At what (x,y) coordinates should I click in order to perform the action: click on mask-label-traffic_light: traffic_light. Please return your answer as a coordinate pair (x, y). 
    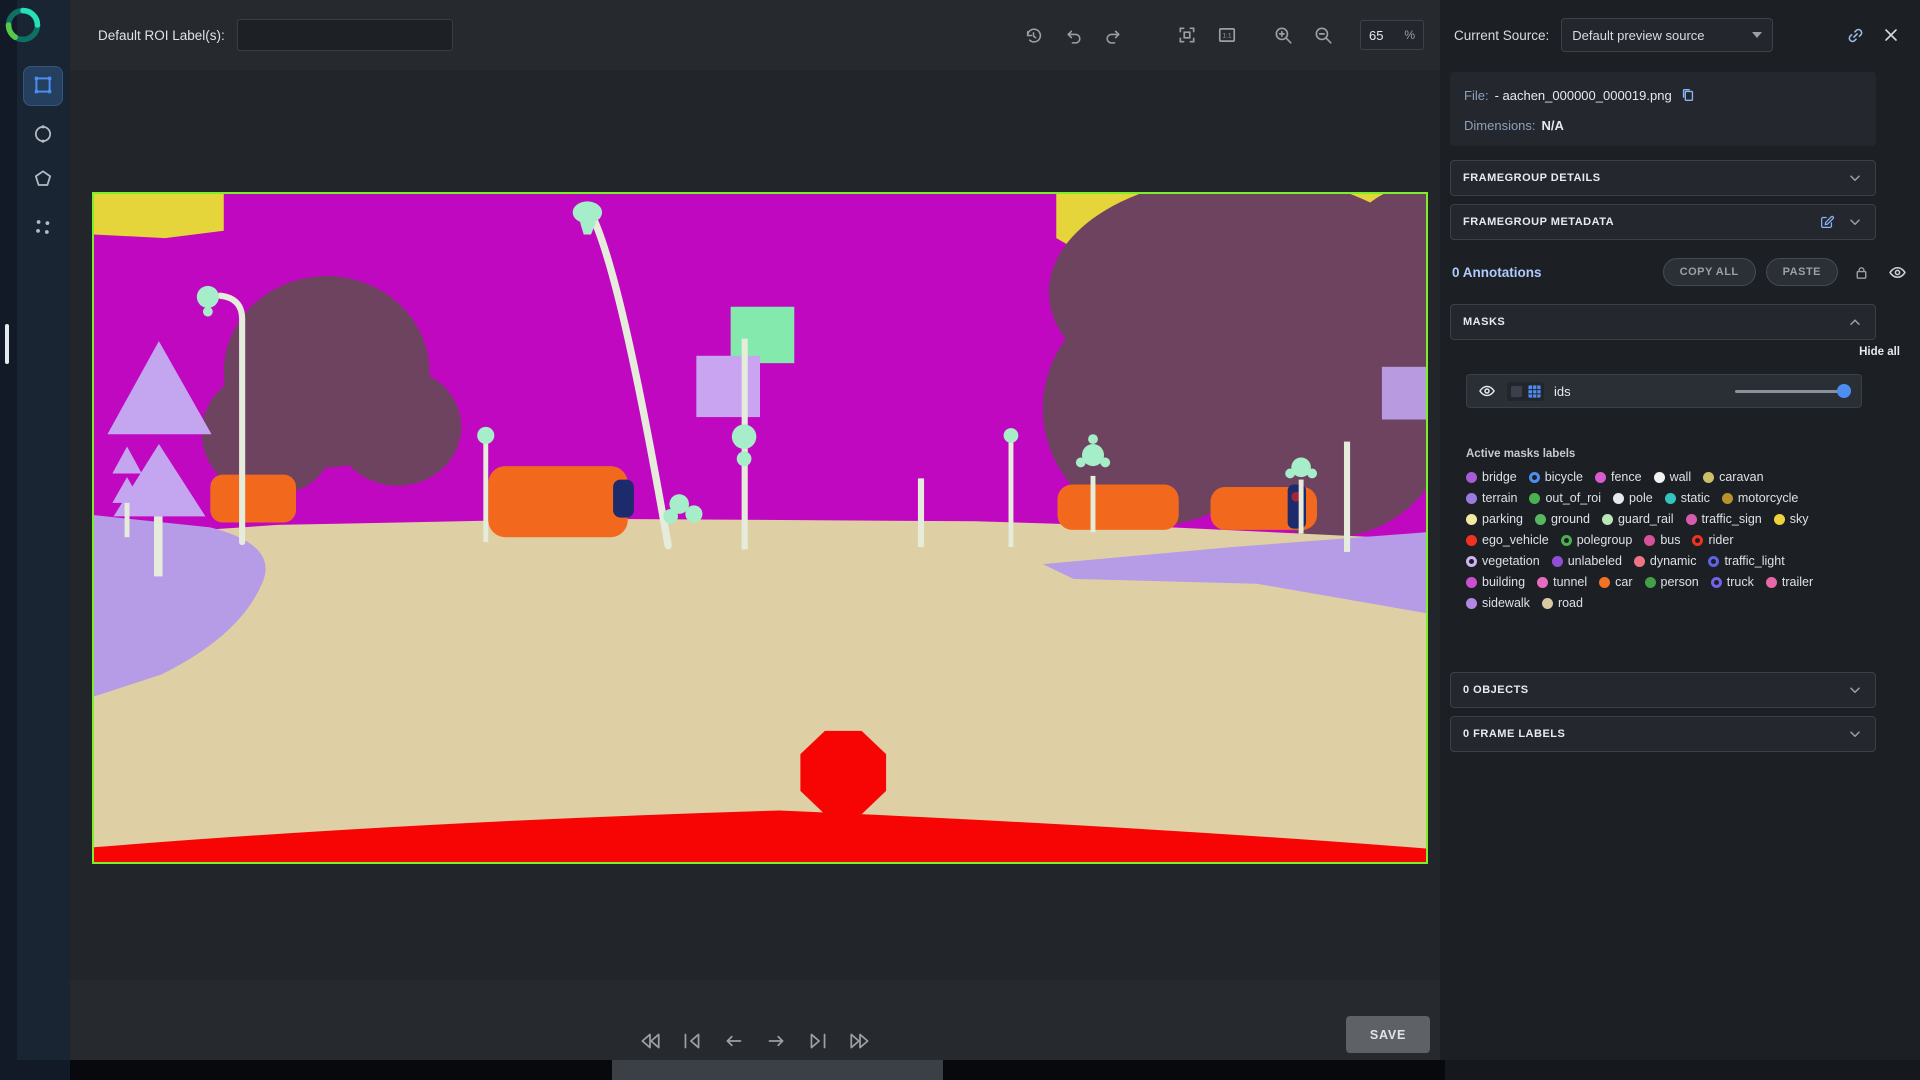
    Looking at the image, I should click on (1746, 561).